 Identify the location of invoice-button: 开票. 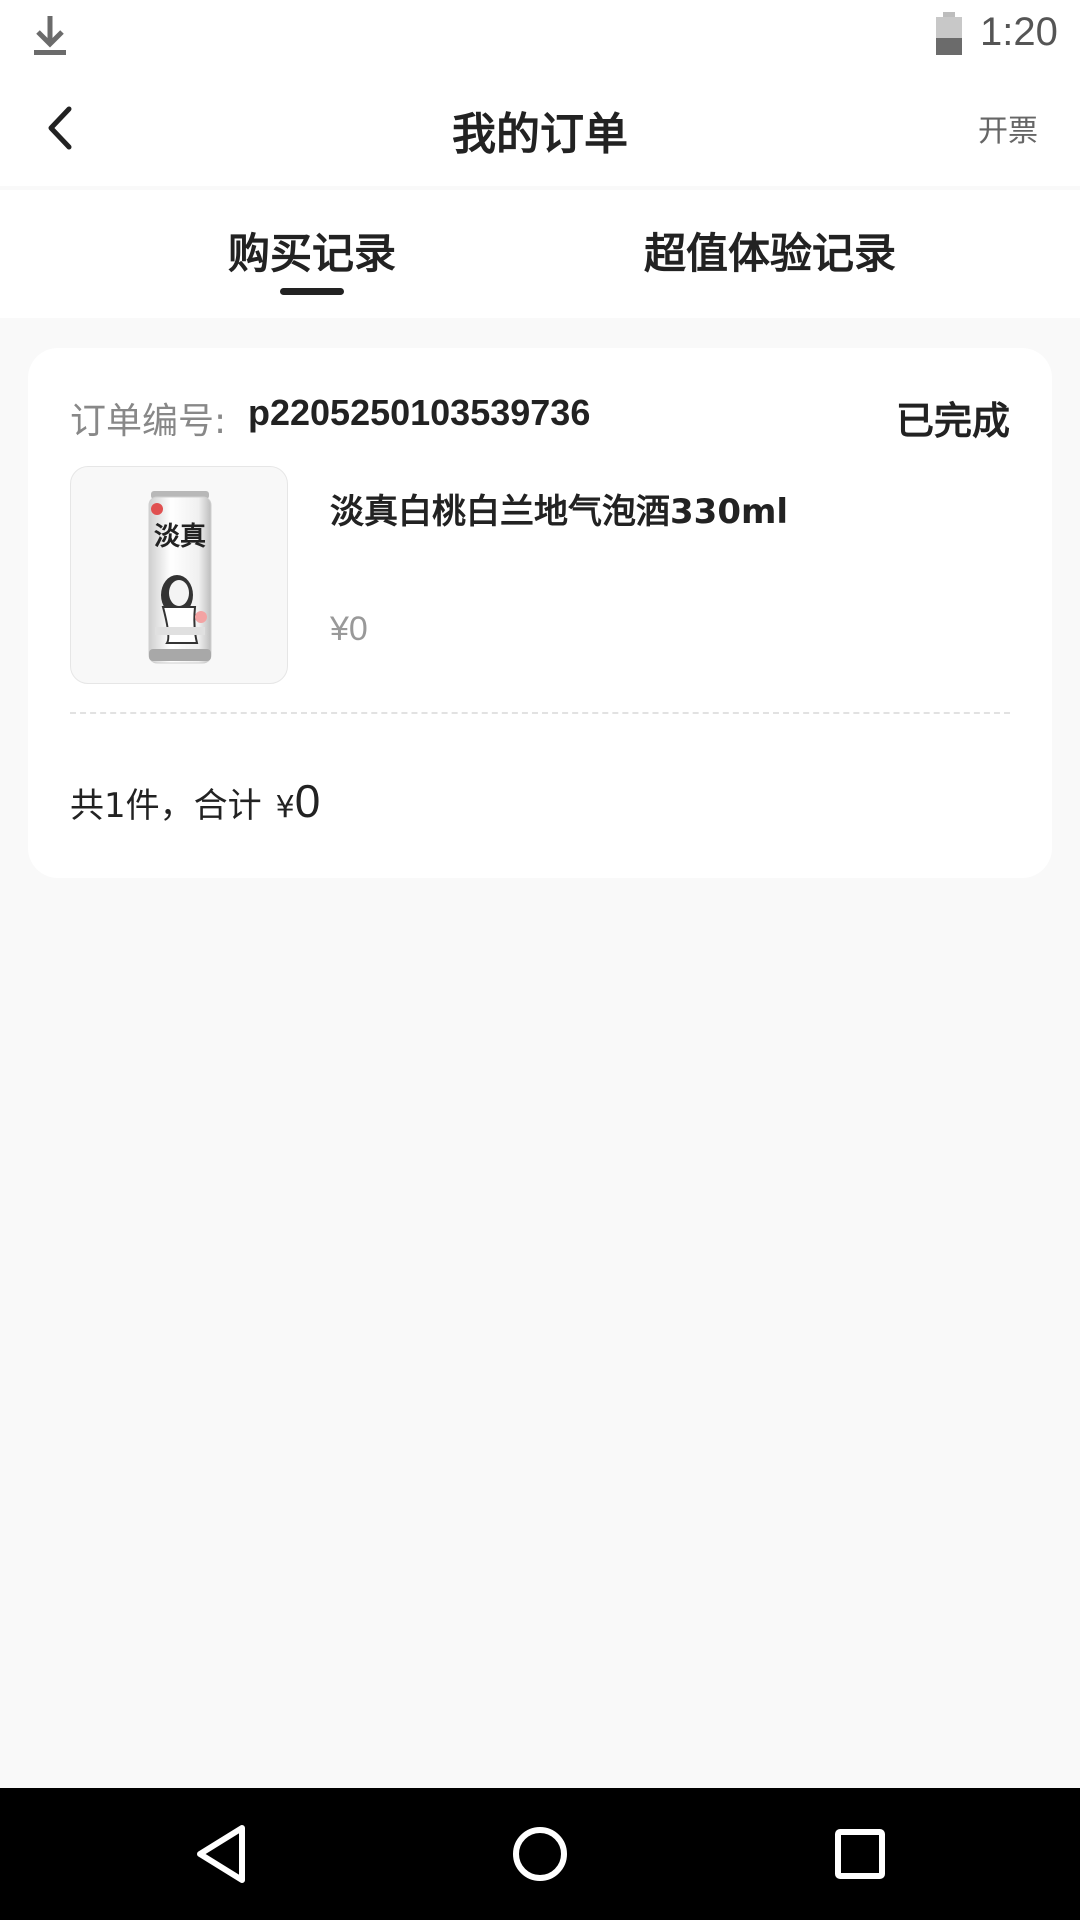
(1008, 128).